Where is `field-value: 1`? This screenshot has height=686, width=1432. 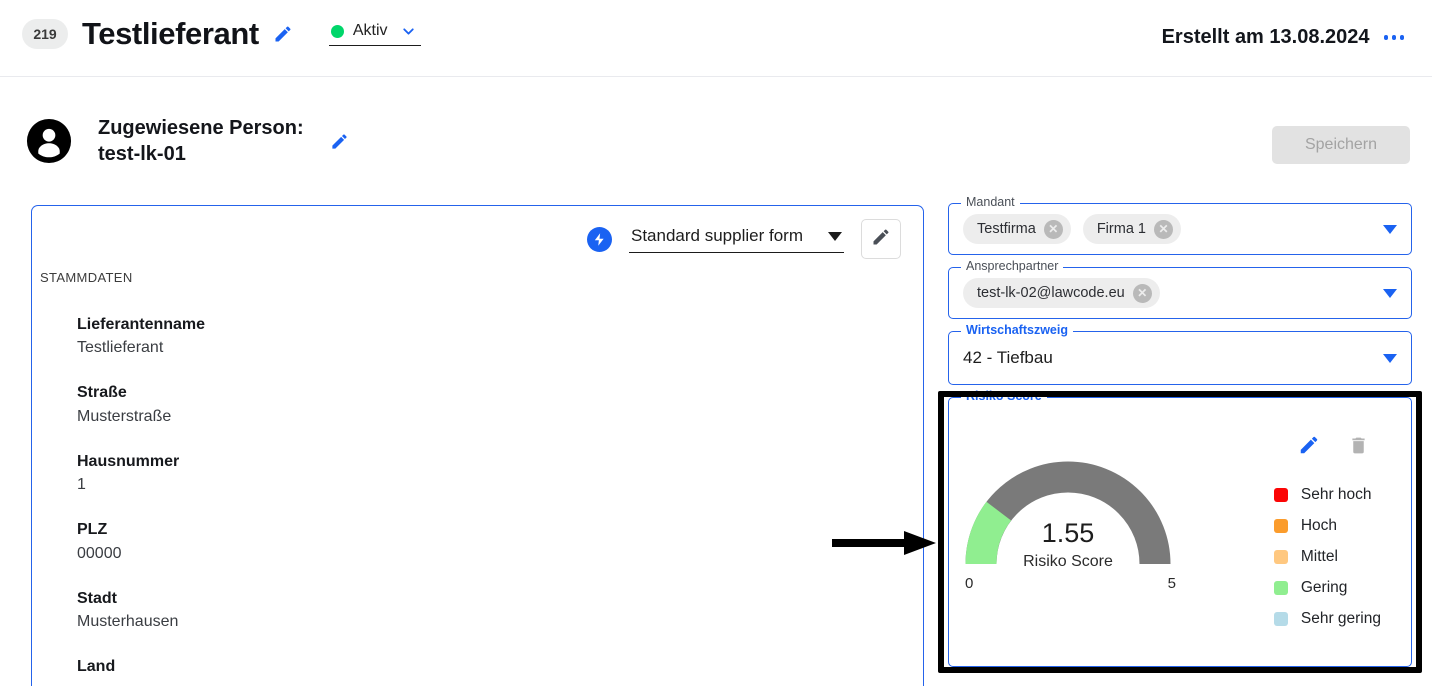 field-value: 1 is located at coordinates (81, 485).